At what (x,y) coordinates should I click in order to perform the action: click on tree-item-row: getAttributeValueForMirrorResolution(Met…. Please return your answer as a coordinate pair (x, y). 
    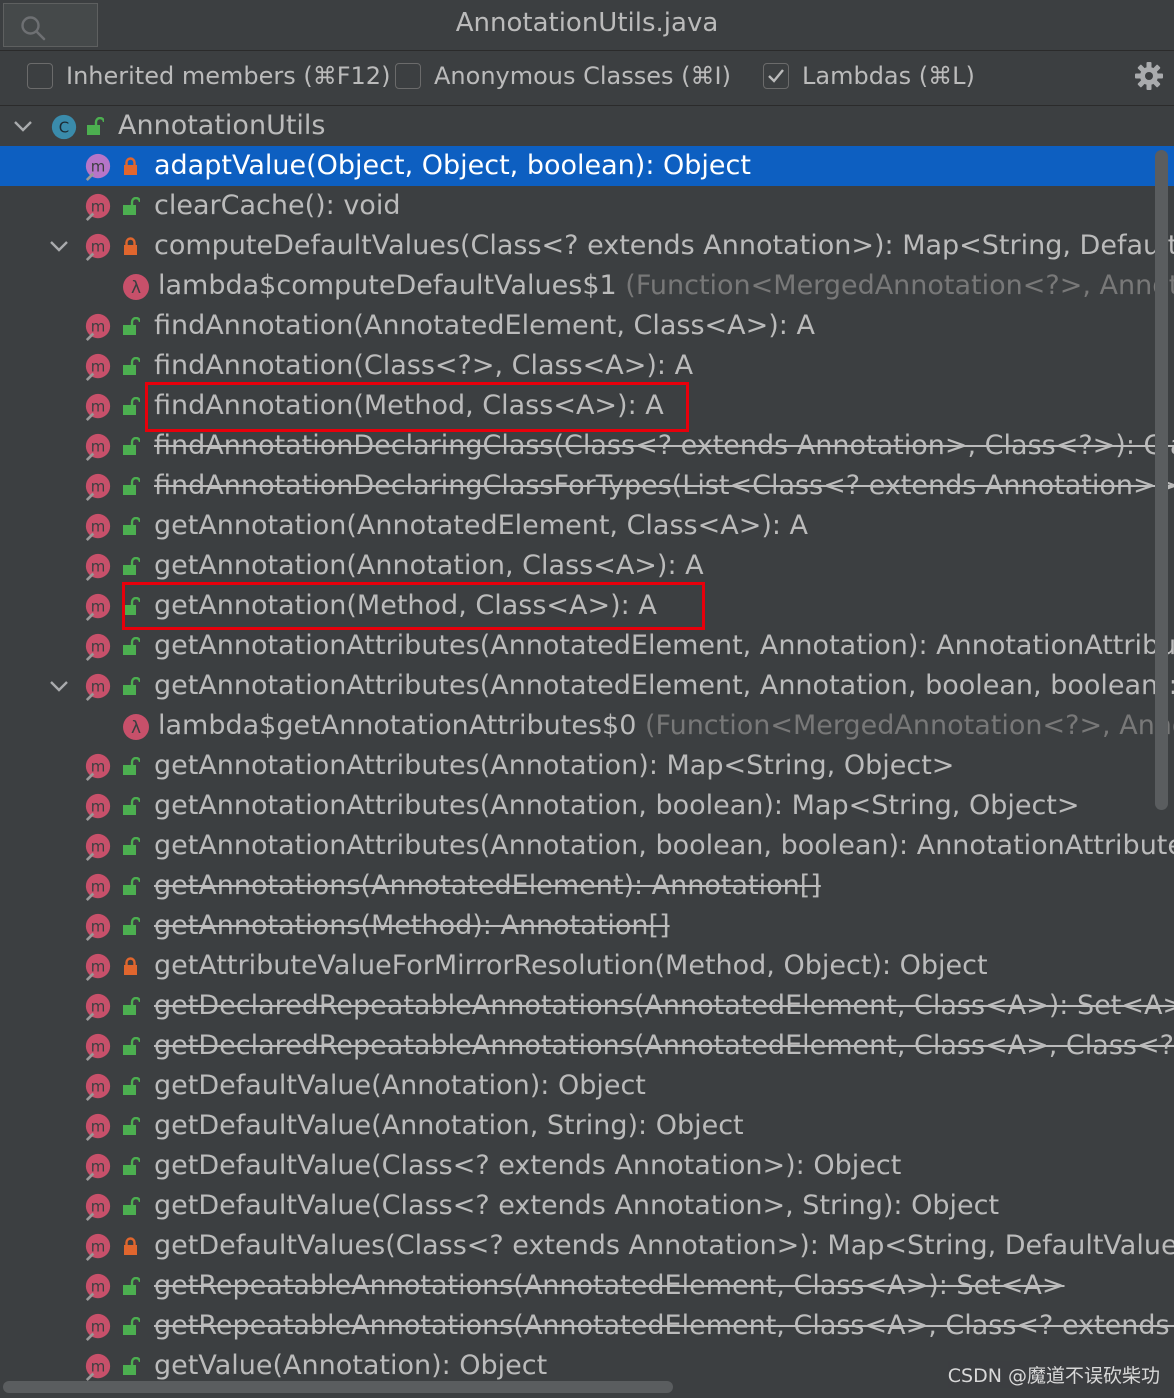
    Looking at the image, I should click on (587, 966).